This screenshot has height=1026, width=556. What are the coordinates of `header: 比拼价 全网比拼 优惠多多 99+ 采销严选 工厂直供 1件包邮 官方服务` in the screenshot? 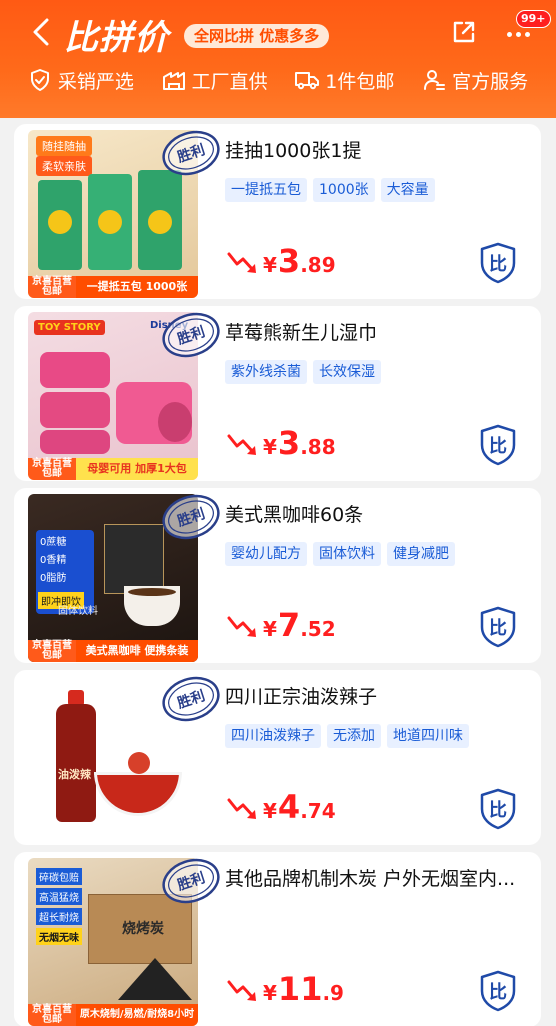 It's located at (278, 59).